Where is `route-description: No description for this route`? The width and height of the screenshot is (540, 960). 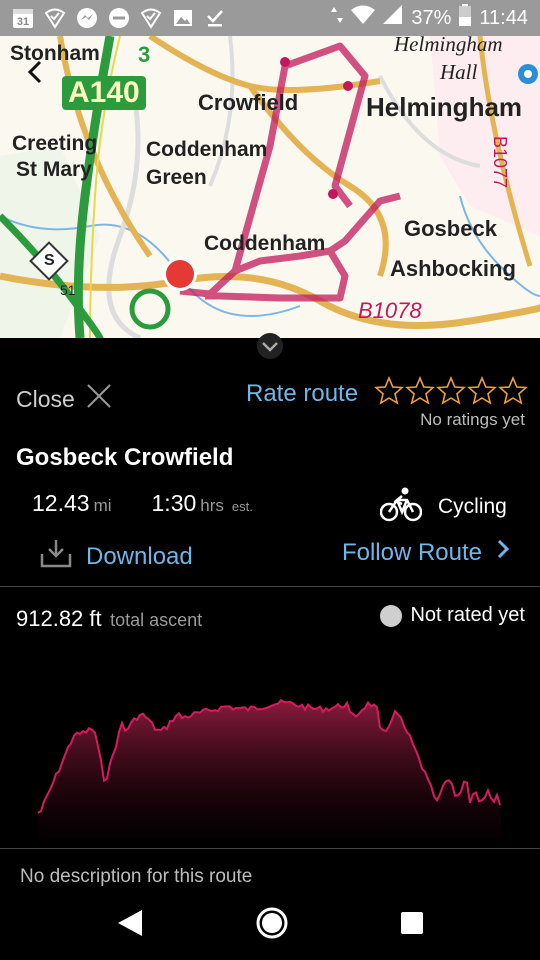 route-description: No description for this route is located at coordinates (136, 876).